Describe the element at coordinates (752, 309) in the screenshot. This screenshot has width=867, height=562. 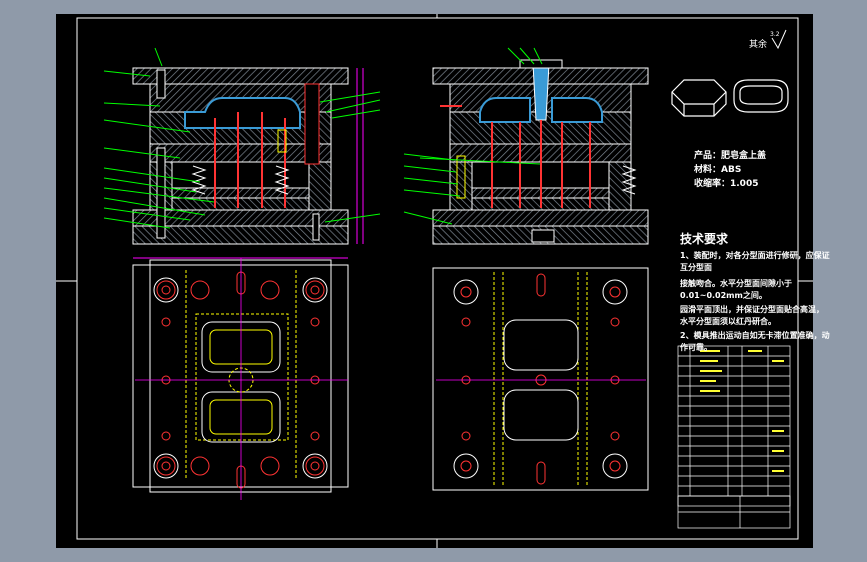
I see `tech-line-5: 园滑平面顶出，并保证分型面贴合高温，` at that location.